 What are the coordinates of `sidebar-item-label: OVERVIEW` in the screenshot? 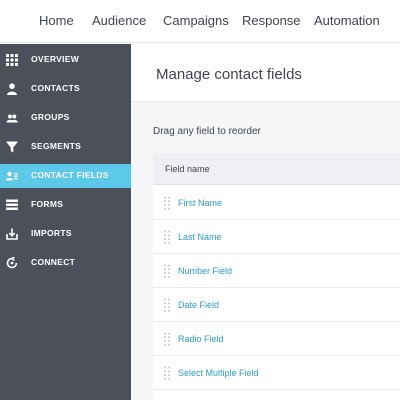 It's located at (55, 59).